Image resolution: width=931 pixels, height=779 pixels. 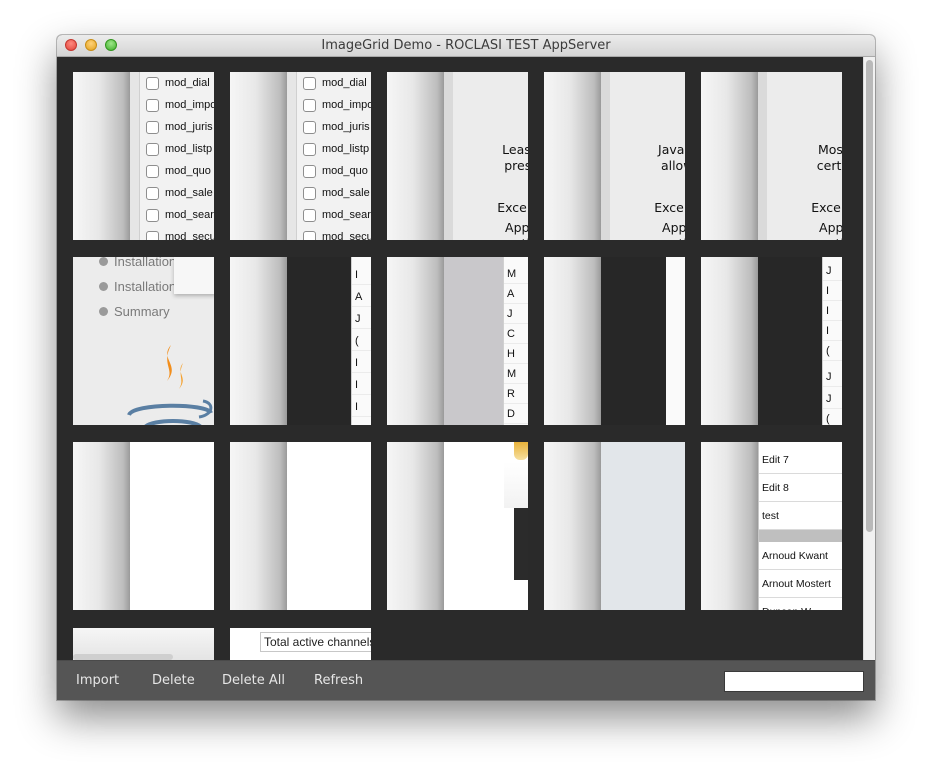 I want to click on channels-label: Total active channels, so click(x=315, y=642).